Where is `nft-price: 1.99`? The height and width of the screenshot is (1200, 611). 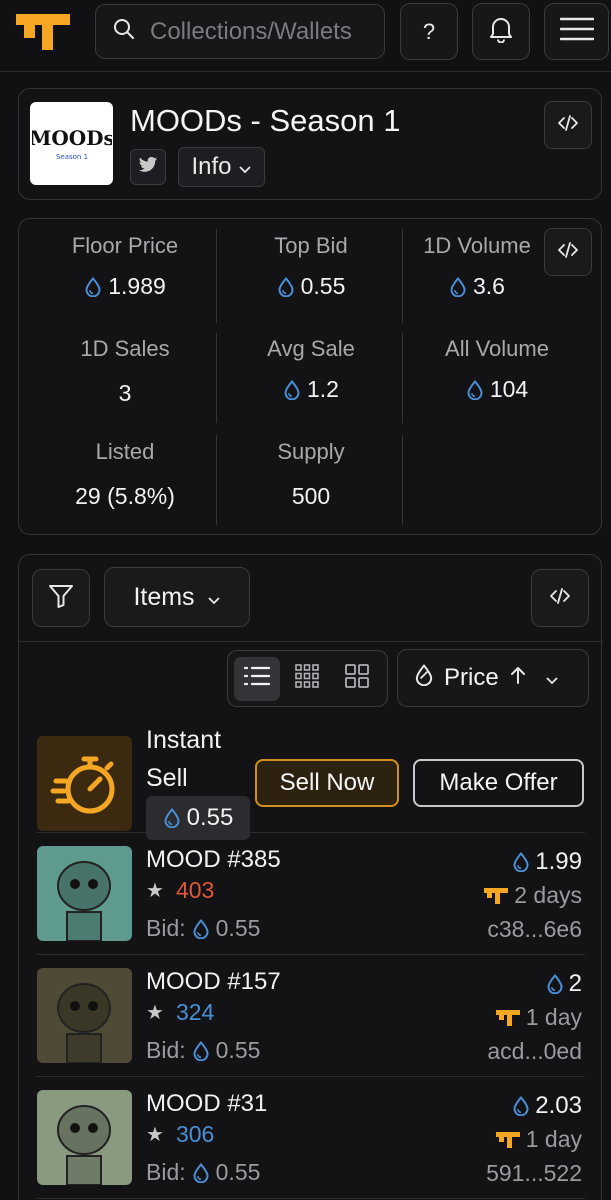 nft-price: 1.99 is located at coordinates (533, 862).